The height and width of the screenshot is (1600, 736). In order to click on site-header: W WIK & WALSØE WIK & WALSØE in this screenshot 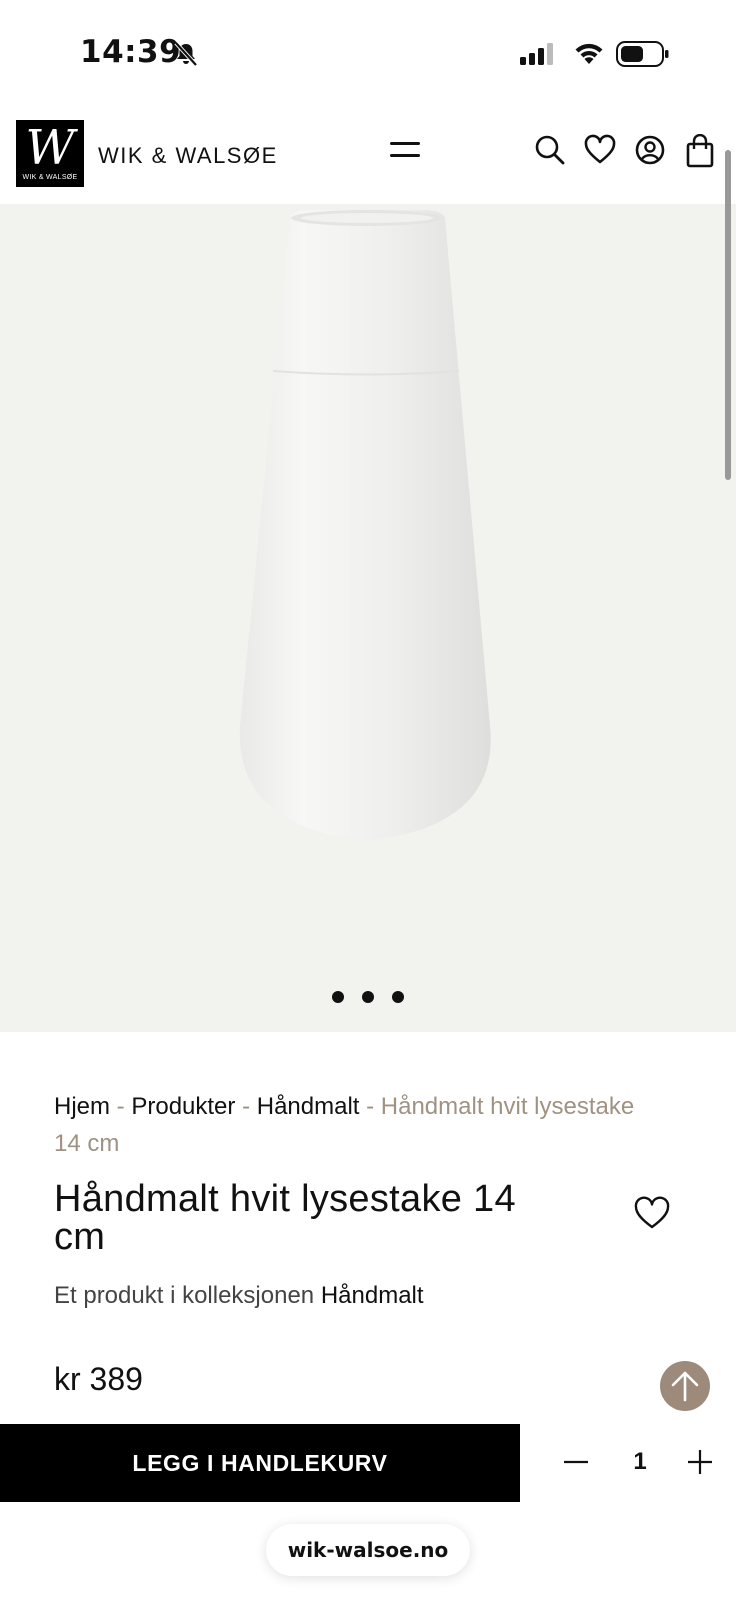, I will do `click(368, 156)`.